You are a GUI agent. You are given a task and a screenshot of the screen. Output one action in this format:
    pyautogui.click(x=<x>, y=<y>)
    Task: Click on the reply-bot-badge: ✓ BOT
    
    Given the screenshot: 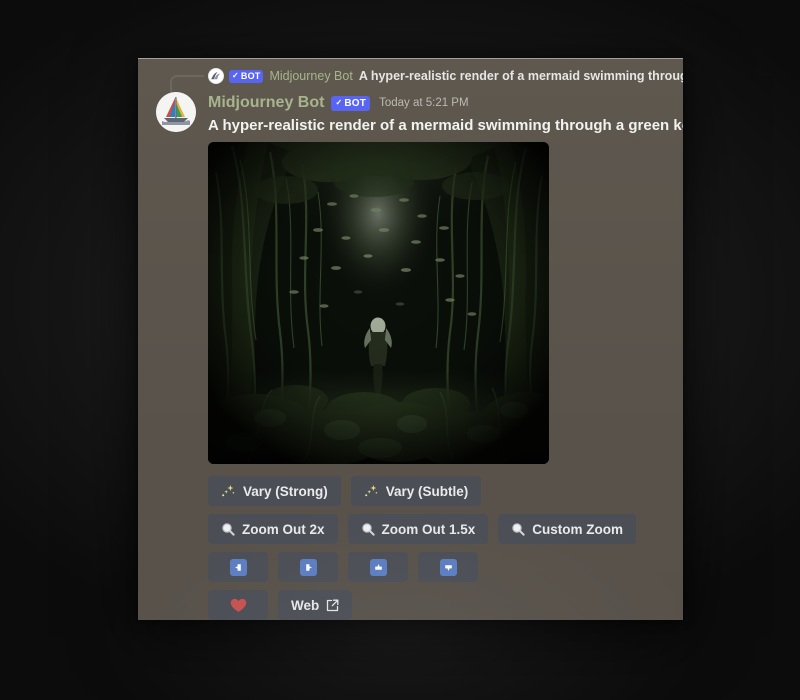 What is the action you would take?
    pyautogui.click(x=246, y=76)
    